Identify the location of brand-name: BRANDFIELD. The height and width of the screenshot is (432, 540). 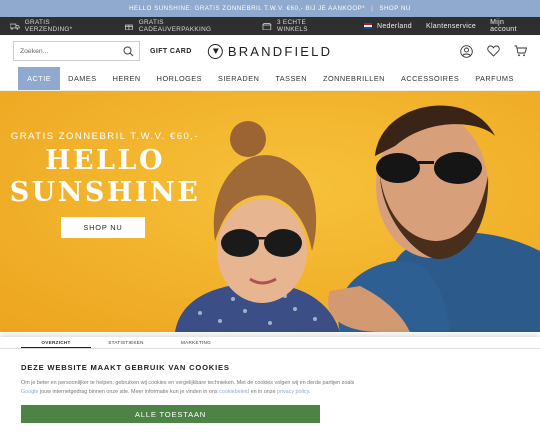
(280, 51).